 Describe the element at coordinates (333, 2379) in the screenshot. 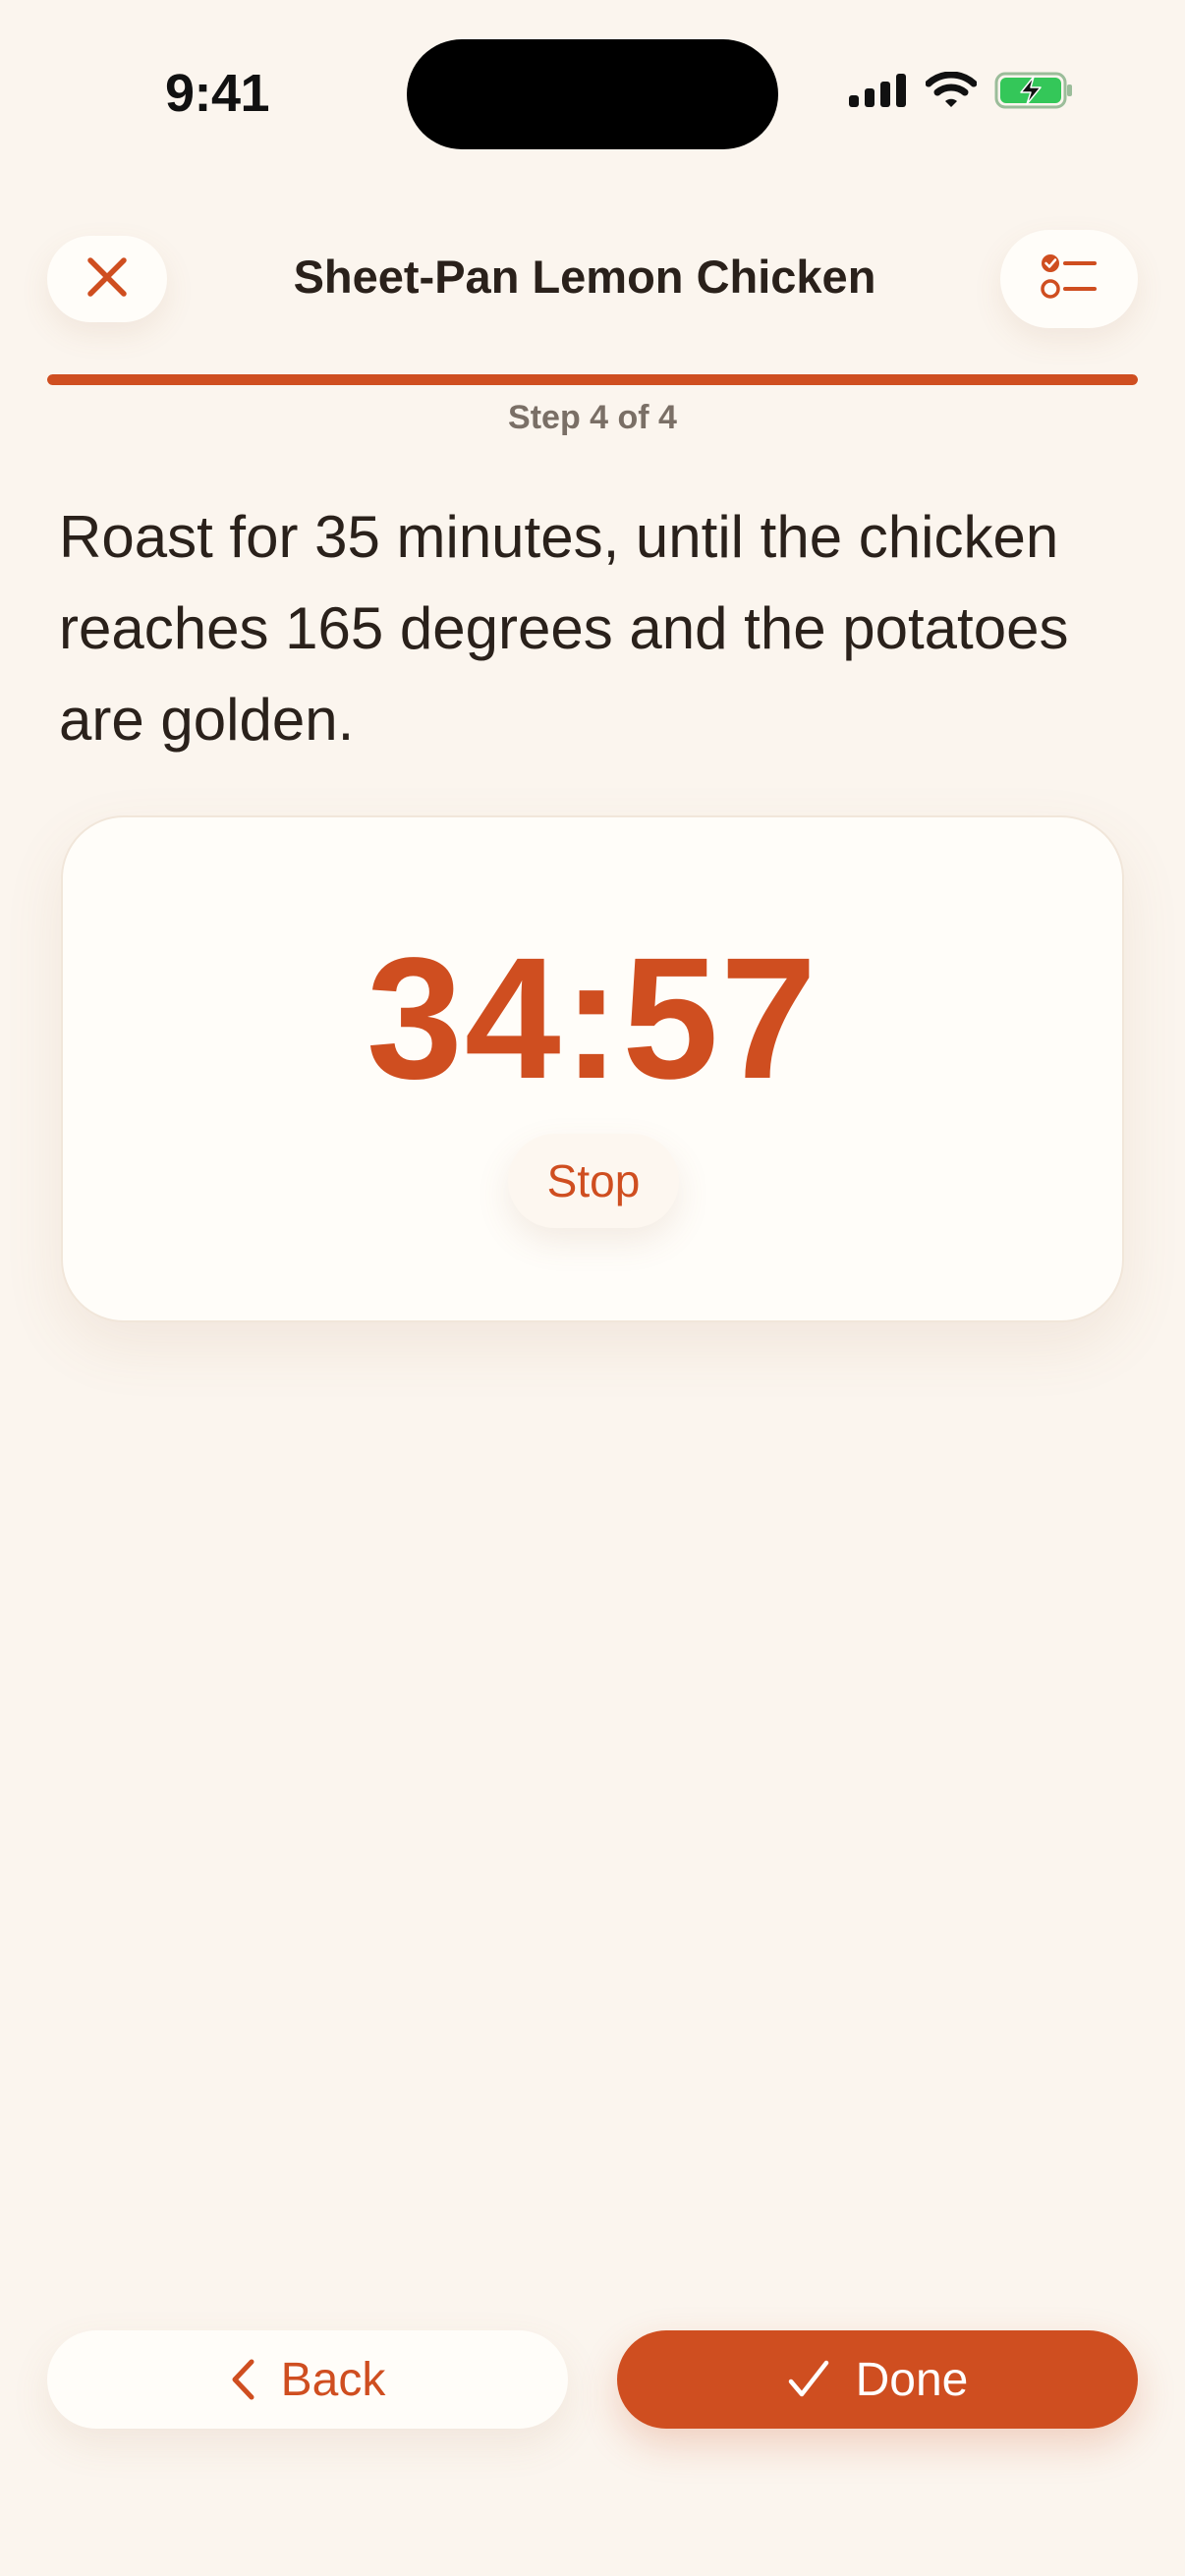

I see `back-label: Back` at that location.